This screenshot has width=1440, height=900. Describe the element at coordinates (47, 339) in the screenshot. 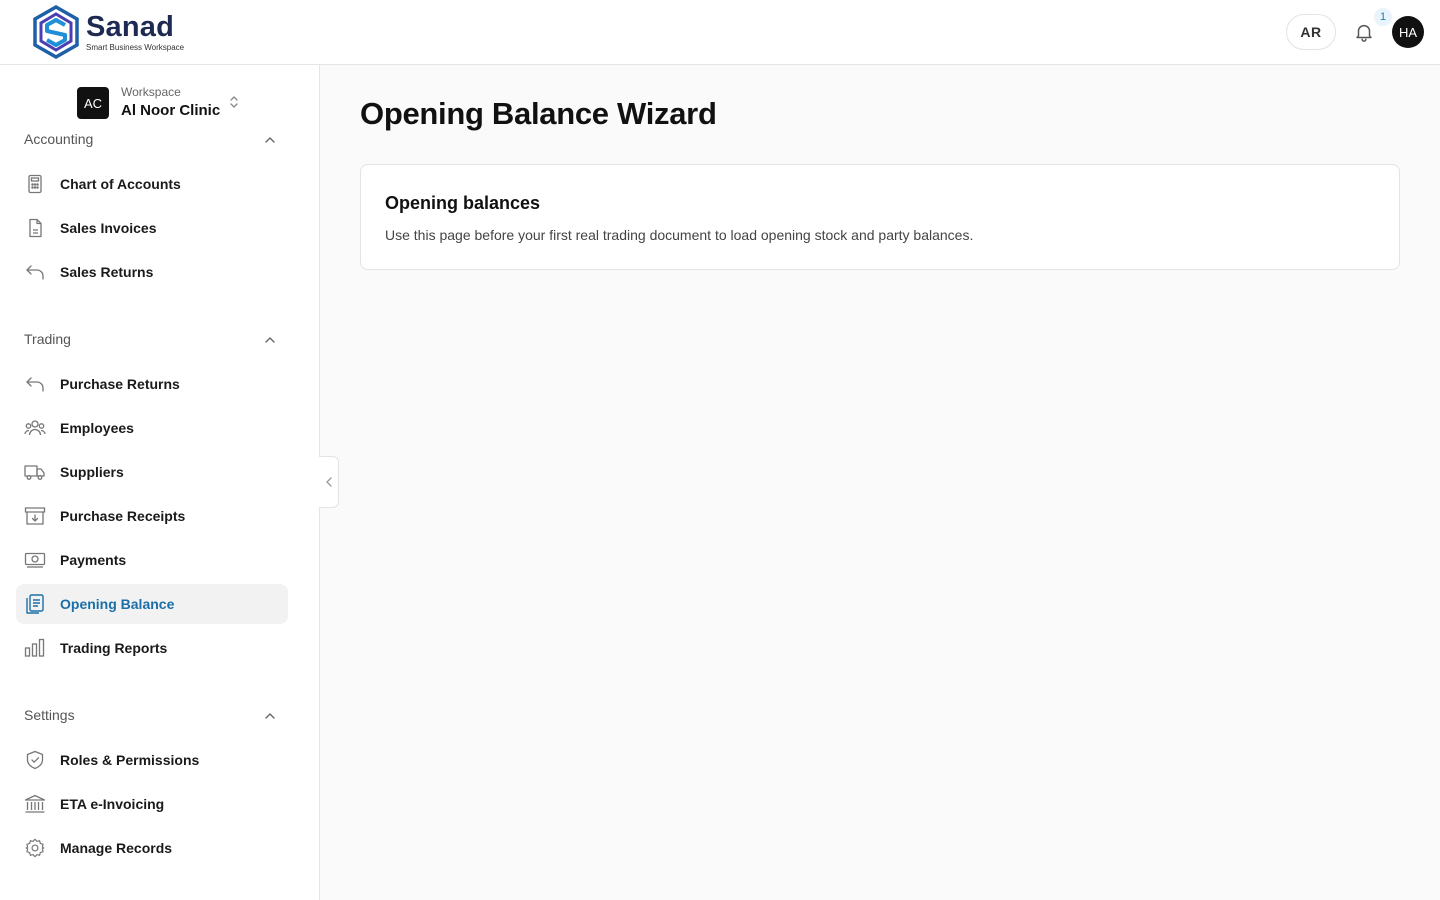

I see `section-title-trading: Trading` at that location.